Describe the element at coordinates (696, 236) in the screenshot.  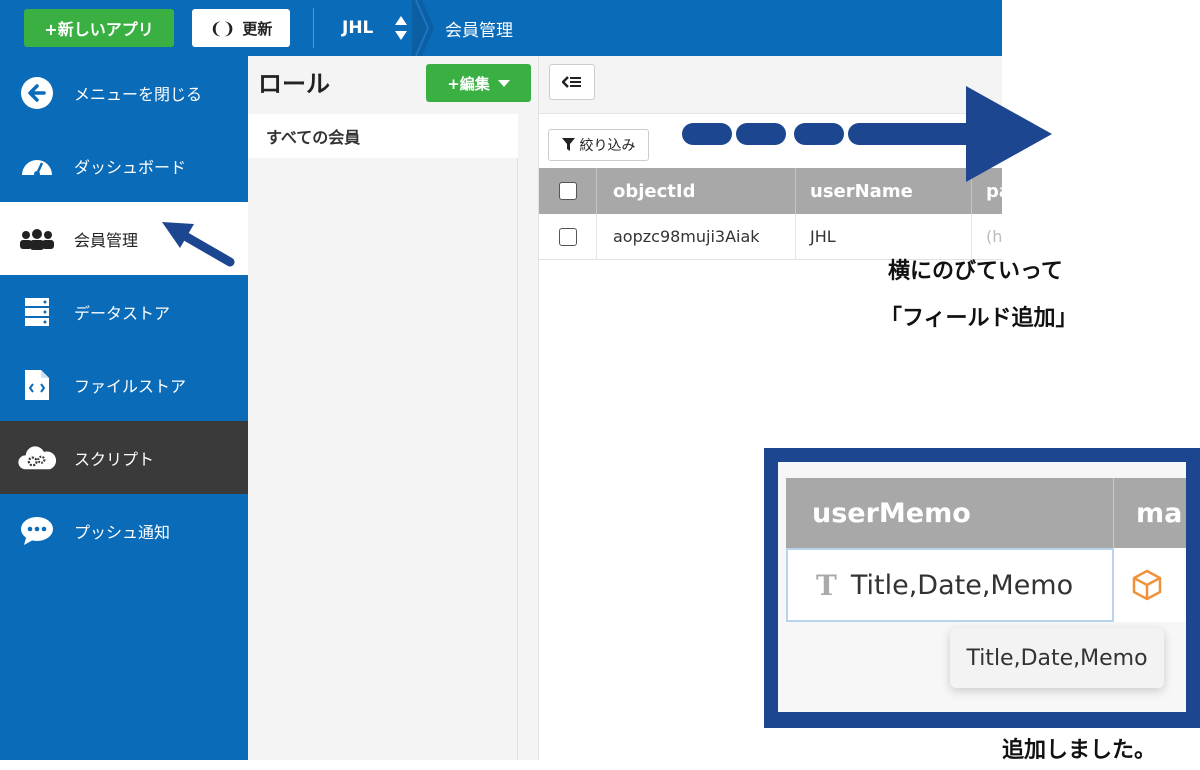
I see `cell-objectid: aopzc98muji3Aiak` at that location.